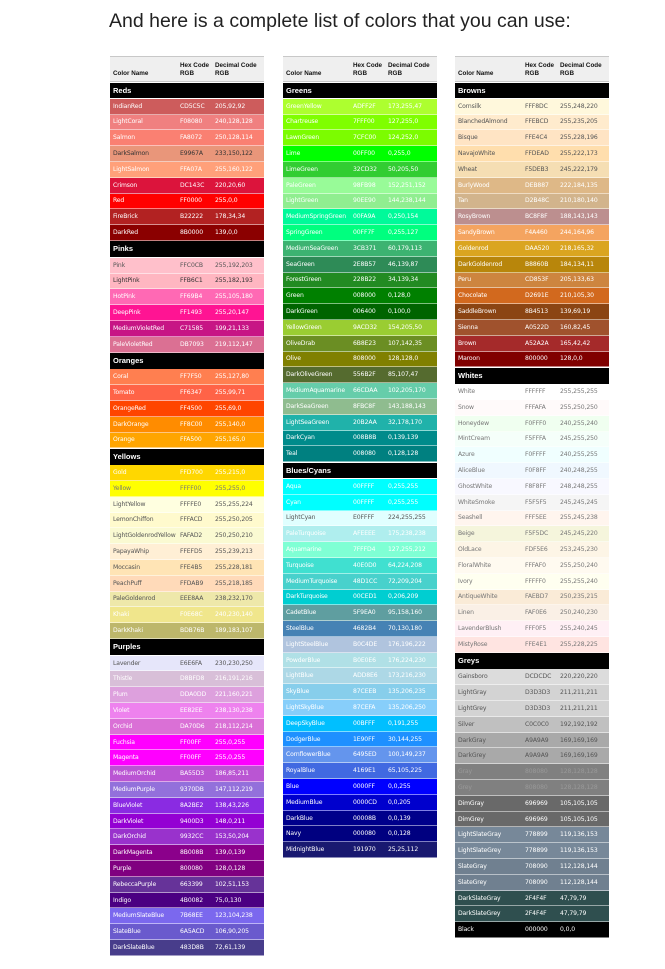 The height and width of the screenshot is (969, 665). I want to click on color-row: PaleVioletRed DB7093 219,112,147, so click(187, 344).